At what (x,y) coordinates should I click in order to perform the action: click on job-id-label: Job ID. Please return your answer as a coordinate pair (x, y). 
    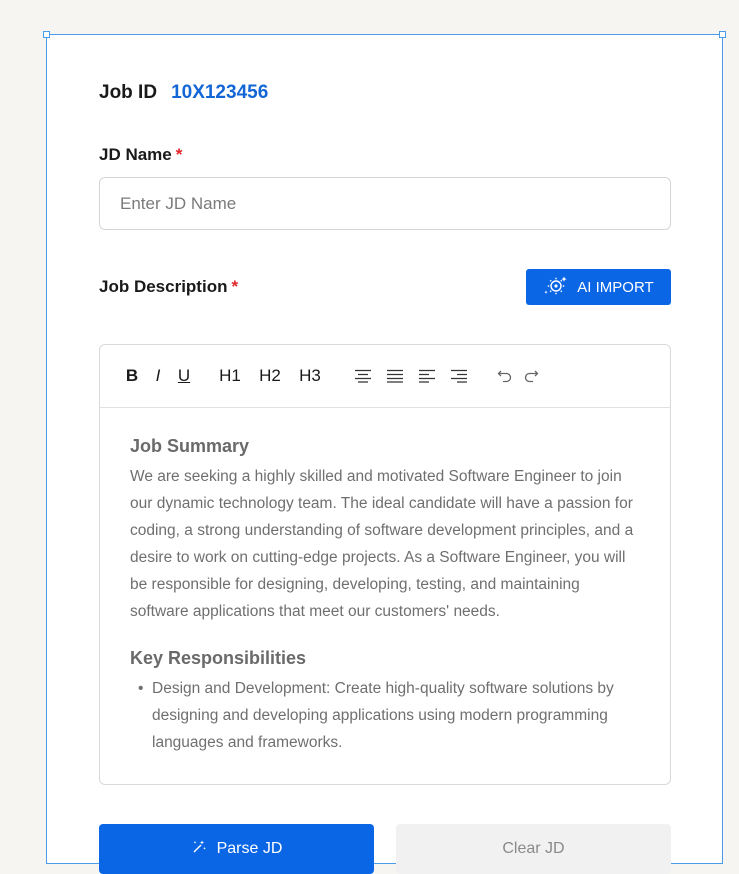
    Looking at the image, I should click on (128, 92).